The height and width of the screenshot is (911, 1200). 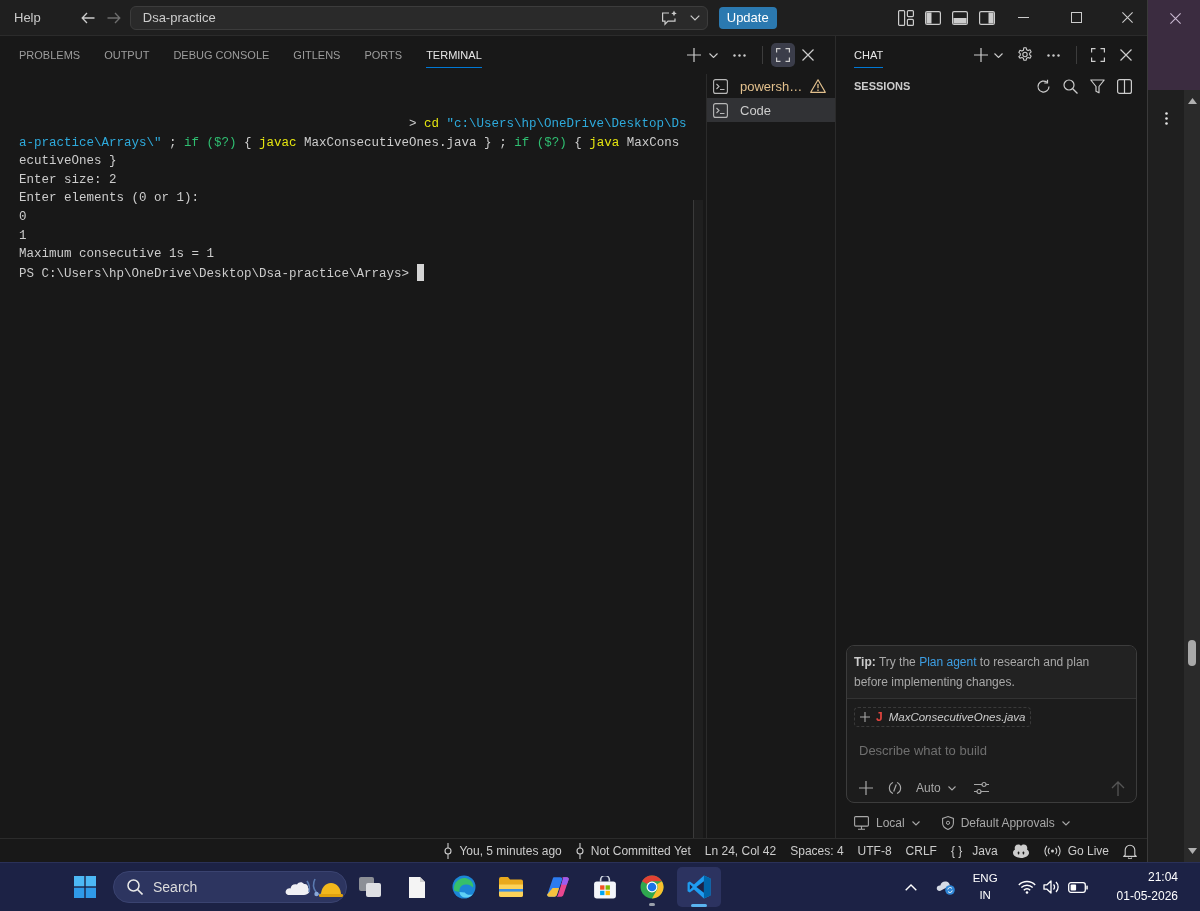 I want to click on panel-tab: PROBLEMS, so click(x=50, y=55).